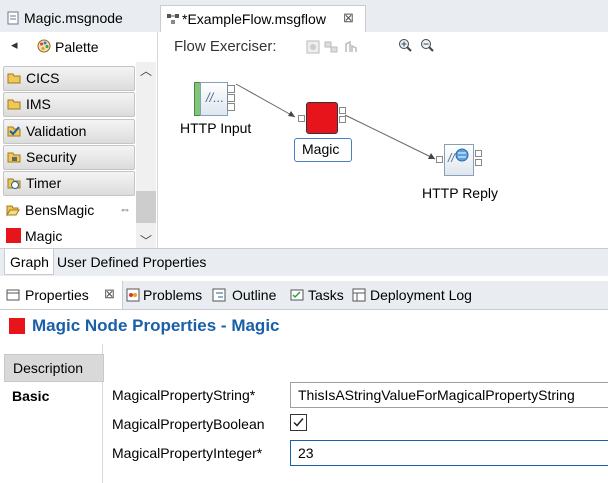 The width and height of the screenshot is (608, 483). I want to click on http-reply-node: //, so click(459, 161).